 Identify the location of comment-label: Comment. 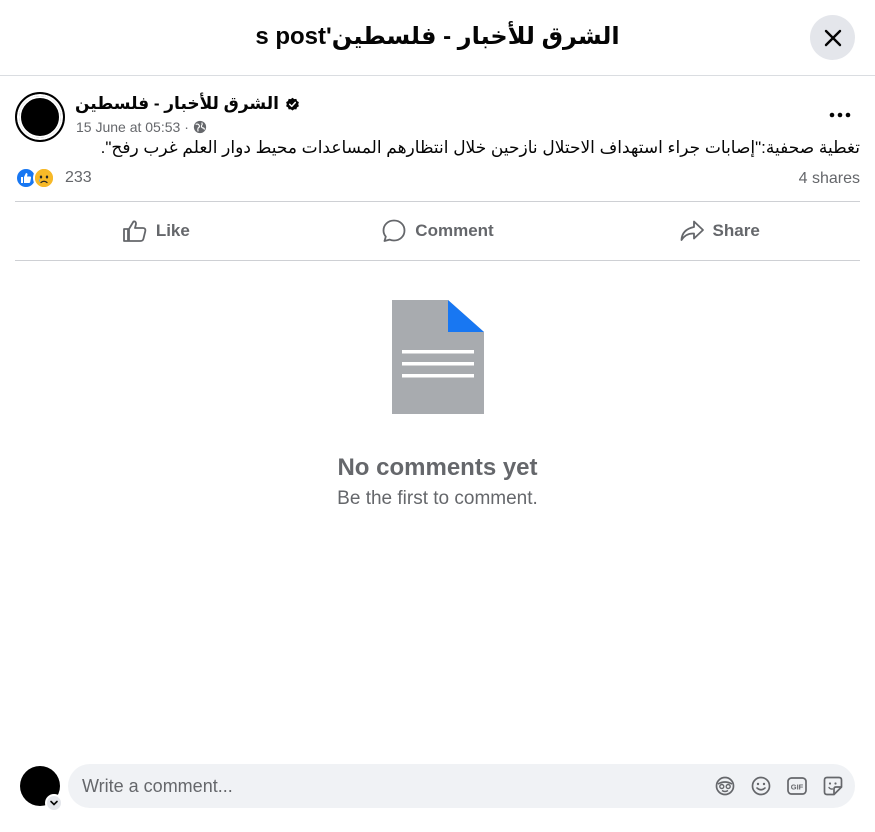
(454, 230).